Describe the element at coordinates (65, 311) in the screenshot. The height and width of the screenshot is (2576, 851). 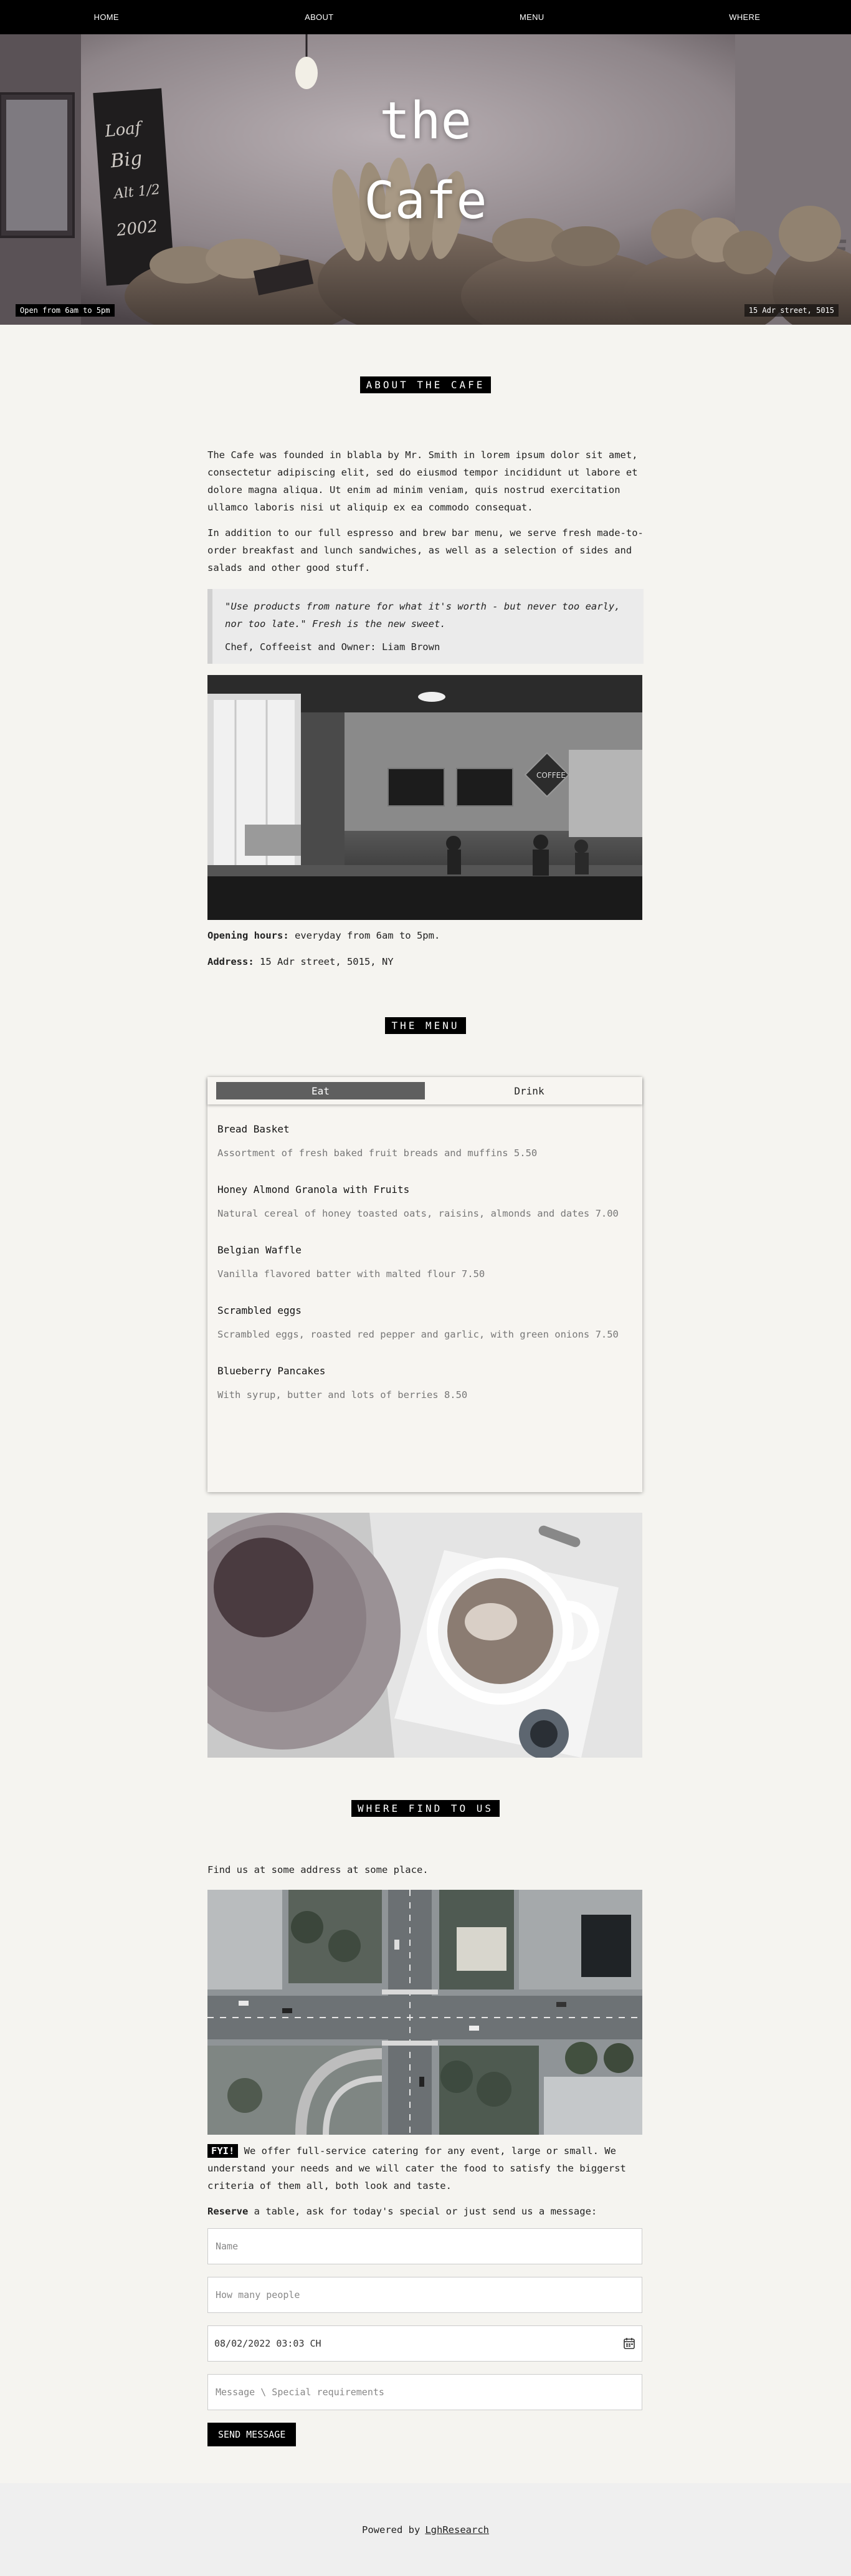
I see `hero-hours-badge: Open from 6am to 5pm` at that location.